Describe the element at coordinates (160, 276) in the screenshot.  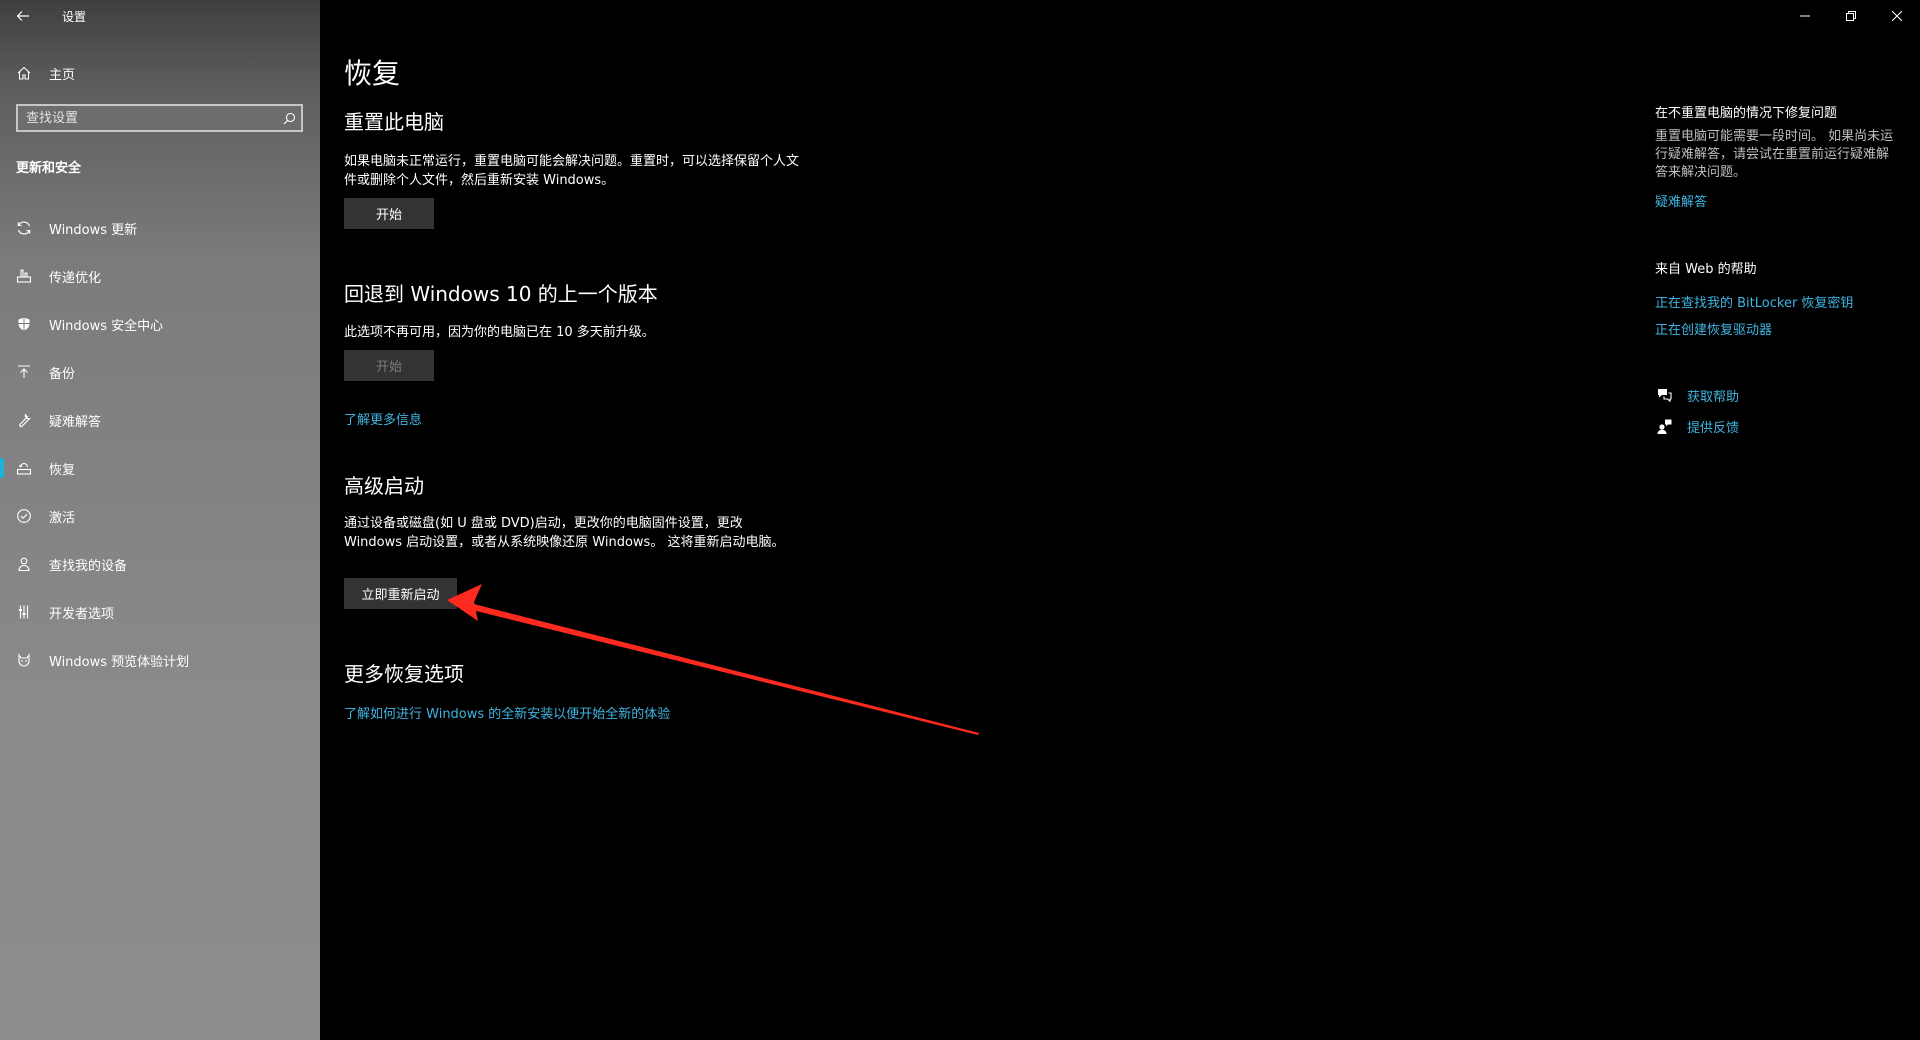
I see `sidebar-item-delivery-optimization: 传递优化` at that location.